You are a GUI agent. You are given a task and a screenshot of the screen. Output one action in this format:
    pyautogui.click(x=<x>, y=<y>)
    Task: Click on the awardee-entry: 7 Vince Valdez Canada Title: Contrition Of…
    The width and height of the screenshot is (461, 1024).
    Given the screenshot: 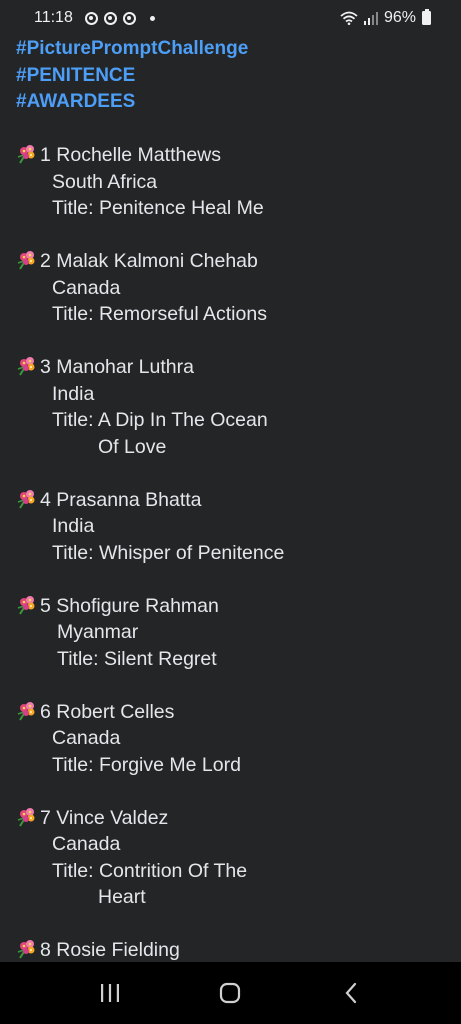 What is the action you would take?
    pyautogui.click(x=238, y=858)
    